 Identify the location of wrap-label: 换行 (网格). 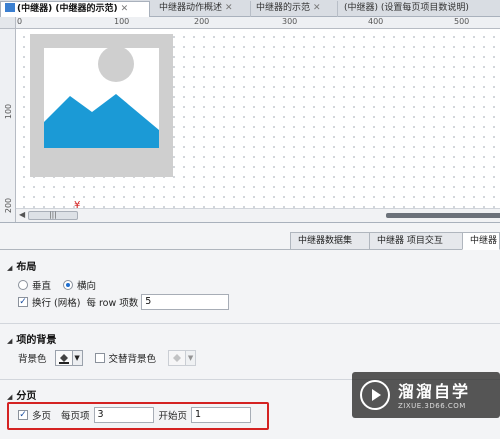
(56, 303).